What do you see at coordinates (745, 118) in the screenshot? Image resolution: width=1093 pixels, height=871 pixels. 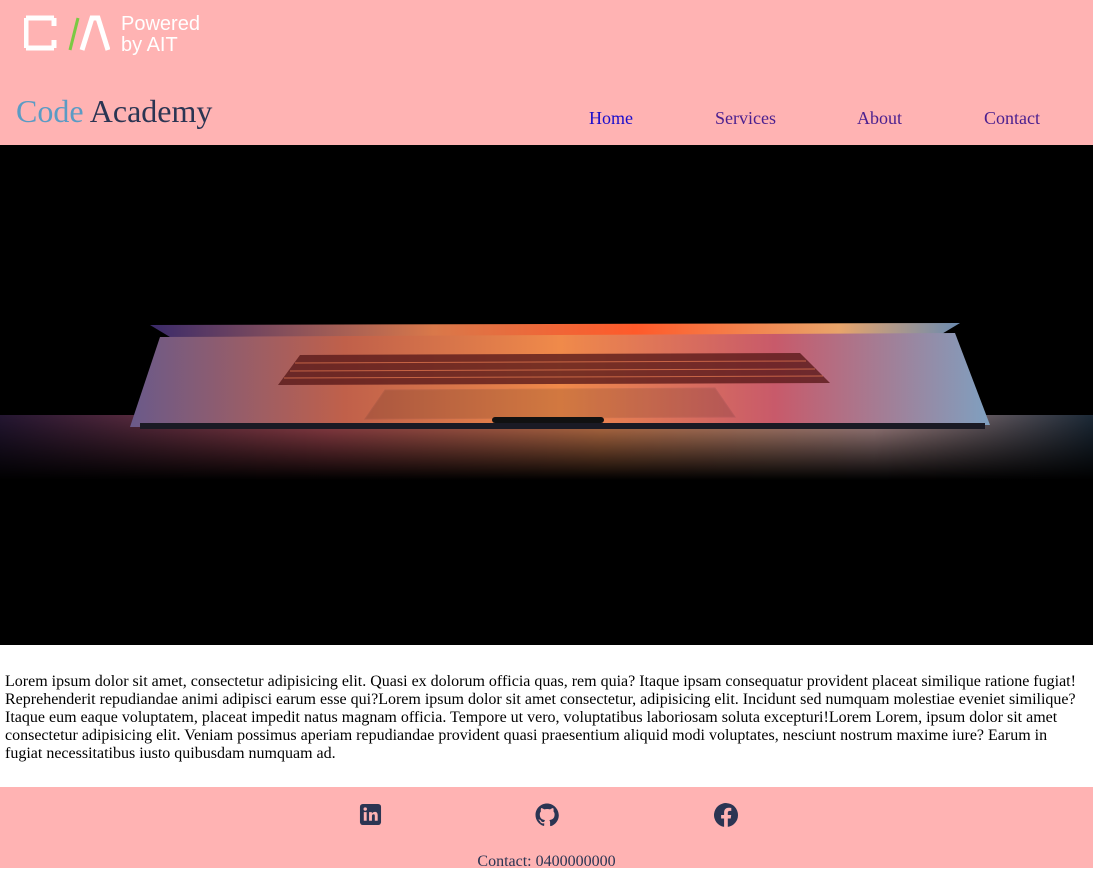 I see `nav-services-link: Services` at bounding box center [745, 118].